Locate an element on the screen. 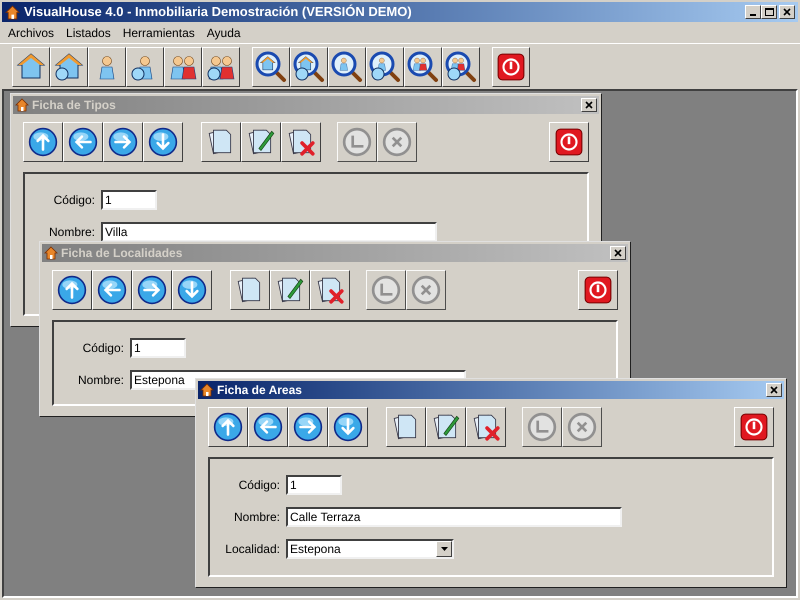 The height and width of the screenshot is (600, 800). window-title: Ficha de Localidades is located at coordinates (122, 253).